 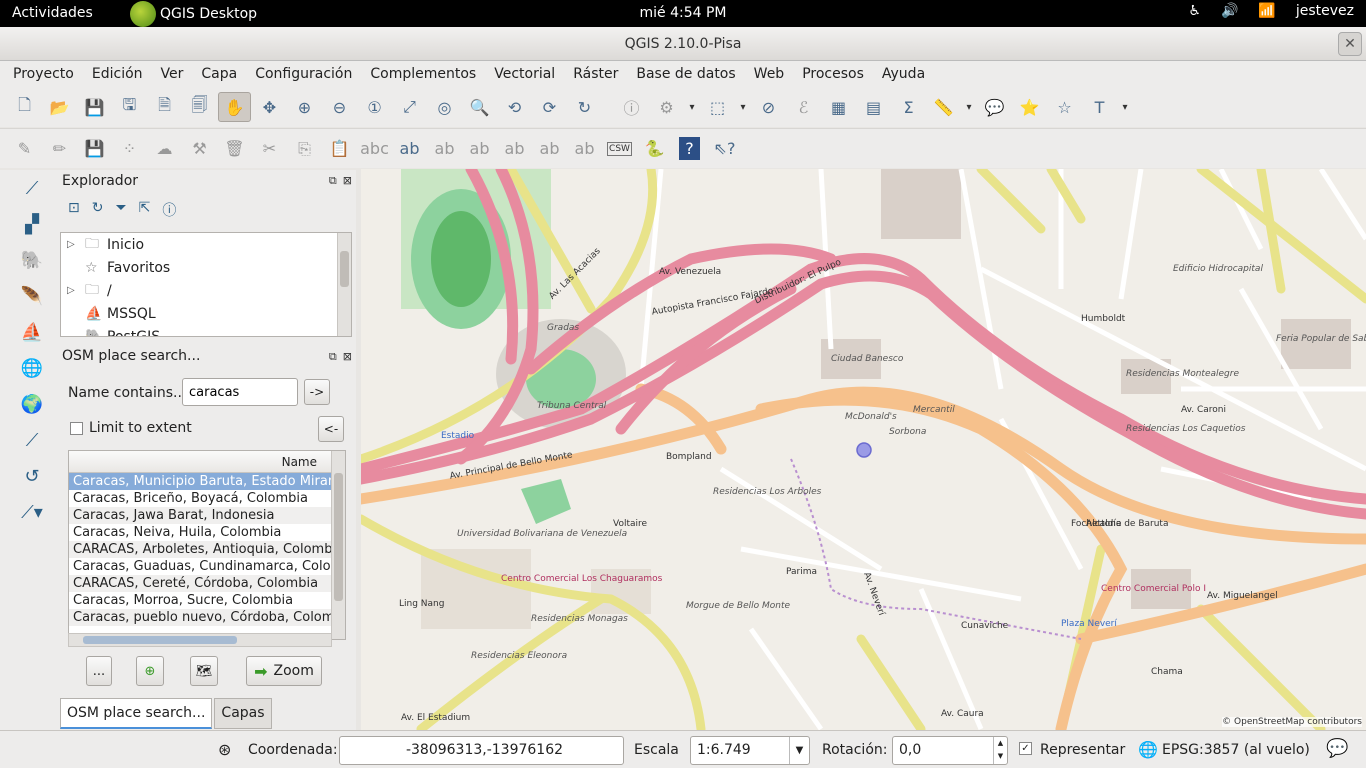 I want to click on save-project-icon: 💾, so click(x=94, y=107).